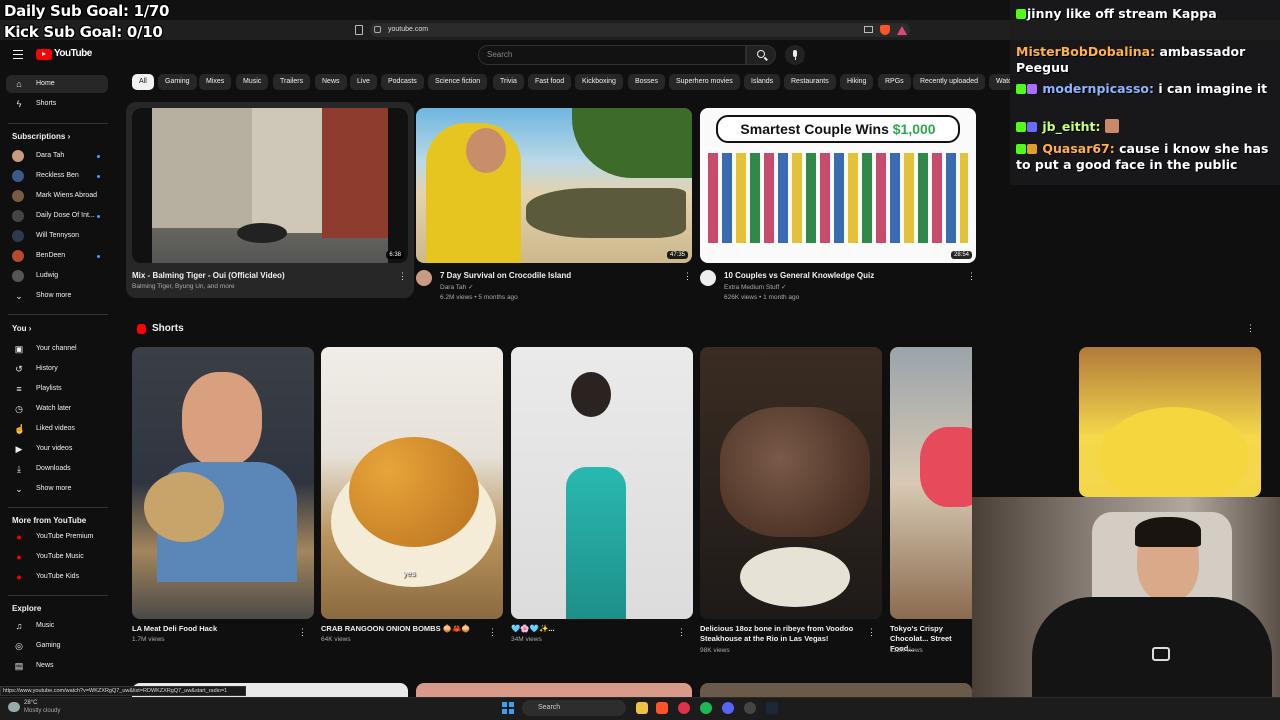  What do you see at coordinates (177, 82) in the screenshot?
I see `chip-gaming: Gaming` at bounding box center [177, 82].